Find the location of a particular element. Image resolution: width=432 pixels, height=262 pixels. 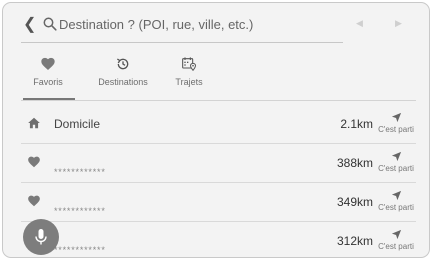

chevron-left-icon: ❮ is located at coordinates (30, 25).